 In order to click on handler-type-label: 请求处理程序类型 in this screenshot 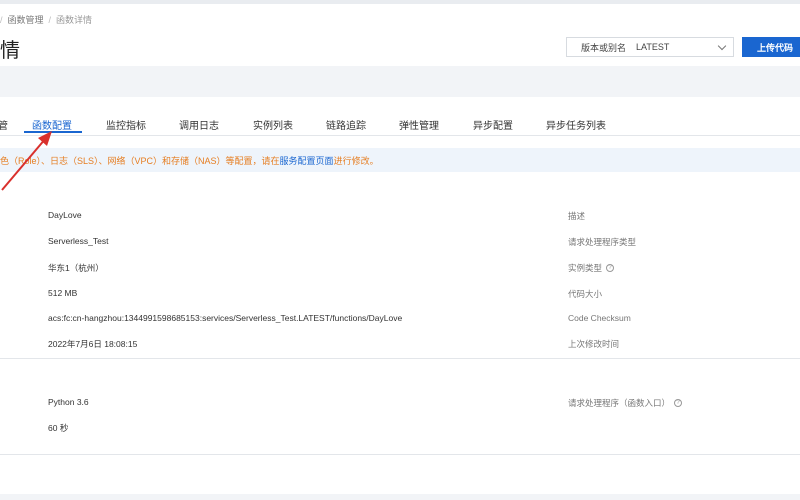, I will do `click(602, 242)`.